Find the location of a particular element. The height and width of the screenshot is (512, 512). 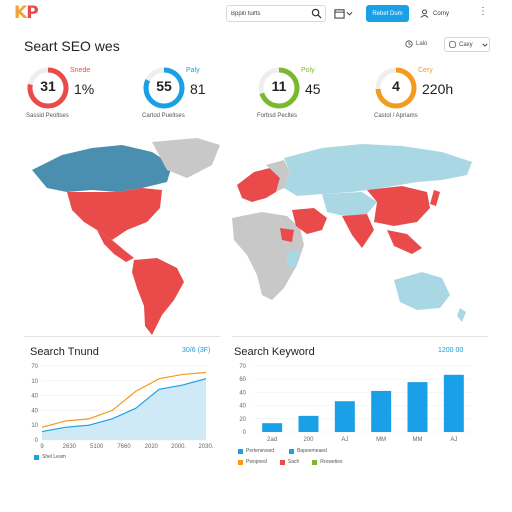

date-filter: Lalo is located at coordinates (416, 44).